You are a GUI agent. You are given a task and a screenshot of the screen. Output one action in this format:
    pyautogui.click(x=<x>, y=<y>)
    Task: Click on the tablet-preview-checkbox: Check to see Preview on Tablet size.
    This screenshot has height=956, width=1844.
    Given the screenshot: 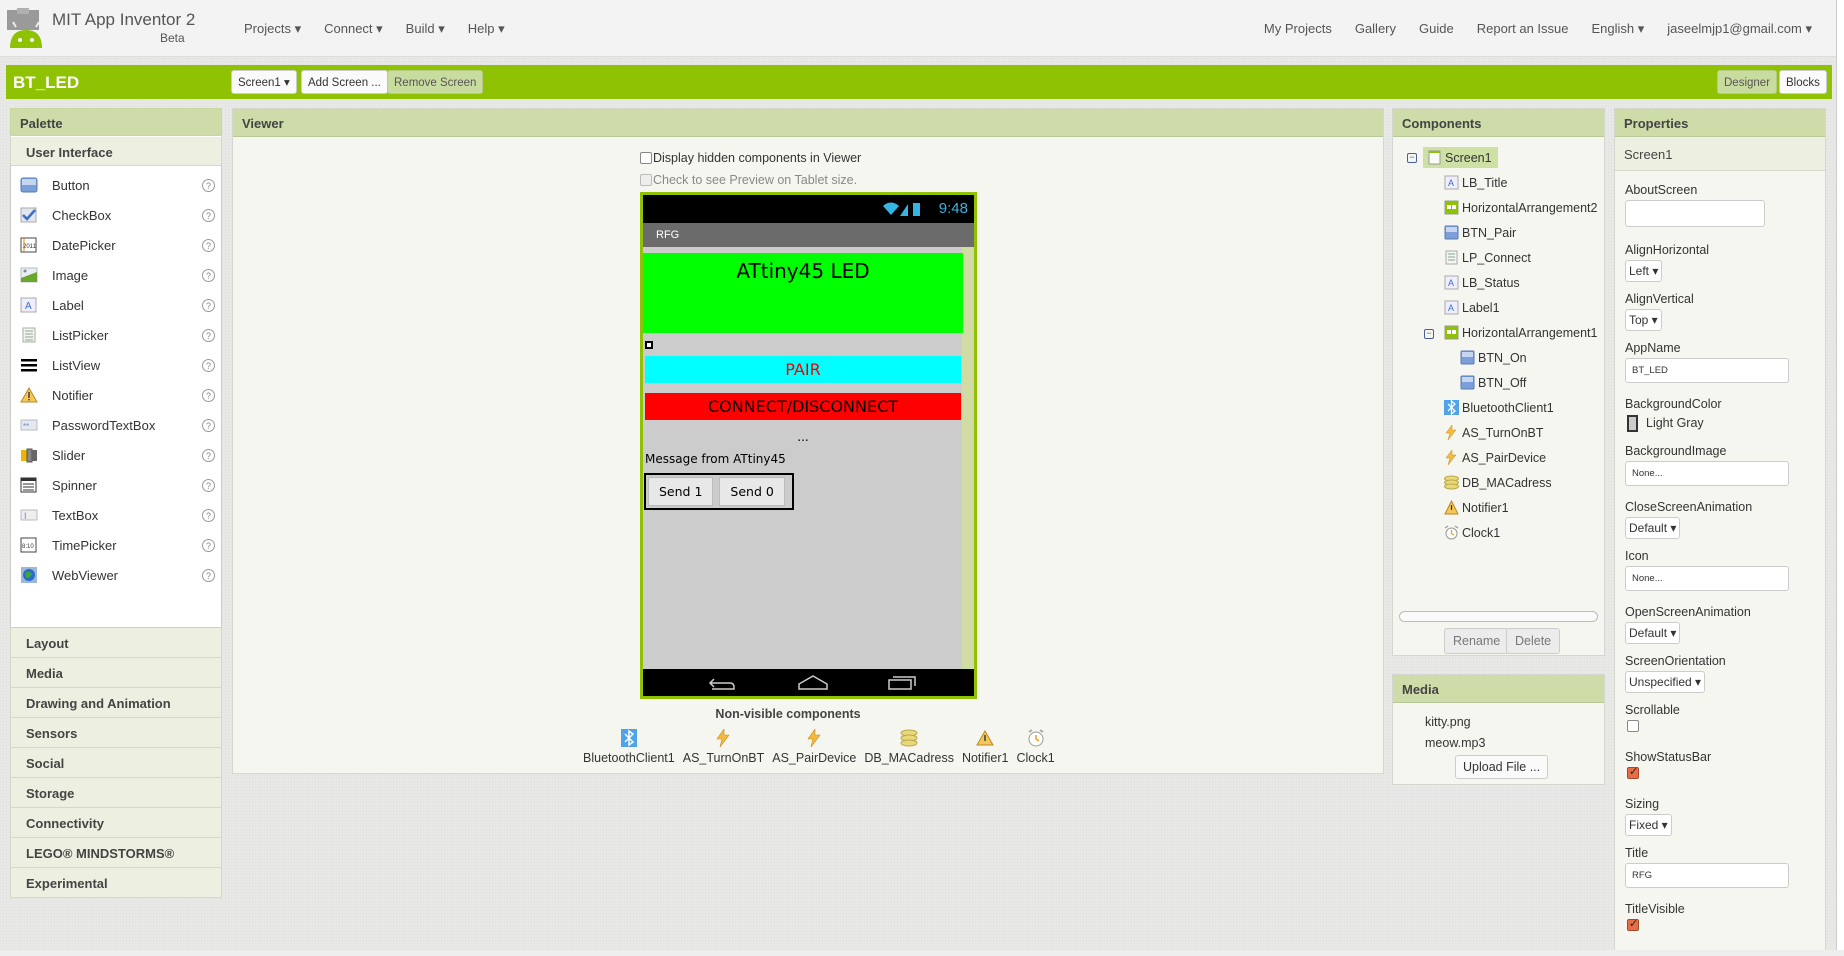 What is the action you would take?
    pyautogui.click(x=748, y=180)
    